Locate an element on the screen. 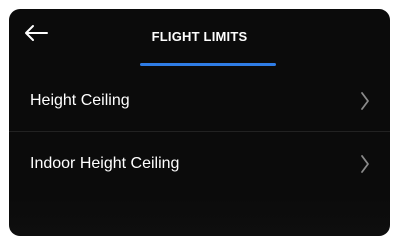 The width and height of the screenshot is (401, 244). page-title: FLIGHT LIMITS is located at coordinates (199, 36).